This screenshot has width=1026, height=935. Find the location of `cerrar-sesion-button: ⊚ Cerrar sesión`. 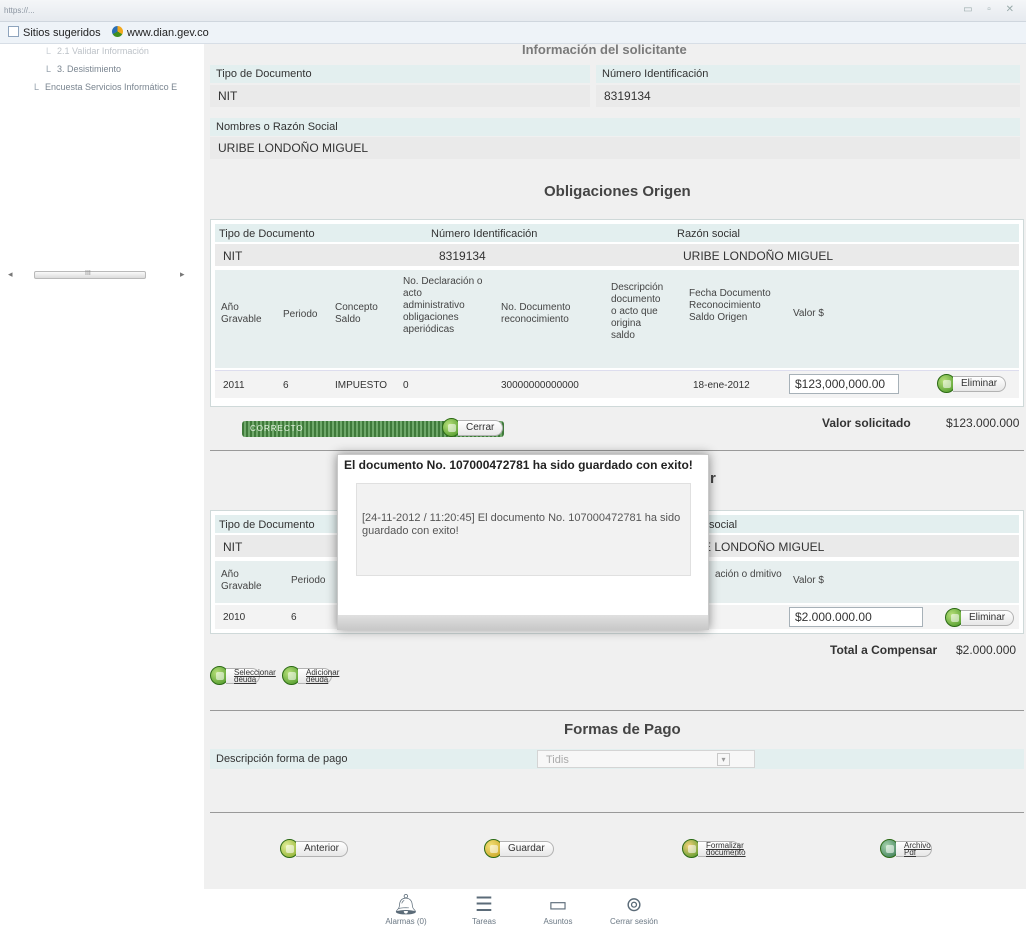

cerrar-sesion-button: ⊚ Cerrar sesión is located at coordinates (634, 909).